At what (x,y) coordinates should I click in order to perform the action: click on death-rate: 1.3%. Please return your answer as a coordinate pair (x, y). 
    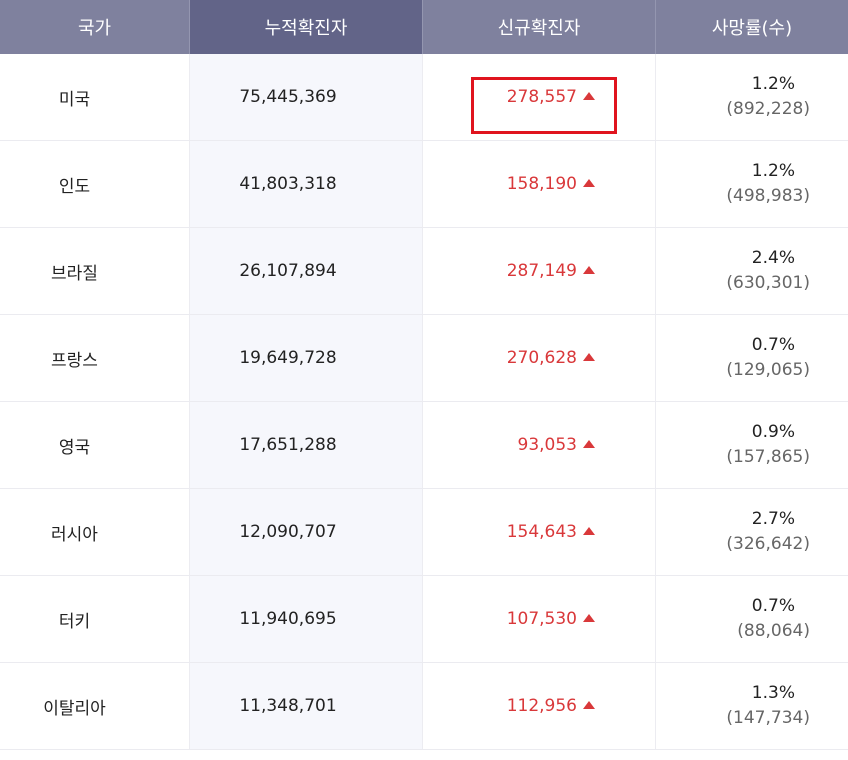
    Looking at the image, I should click on (773, 693).